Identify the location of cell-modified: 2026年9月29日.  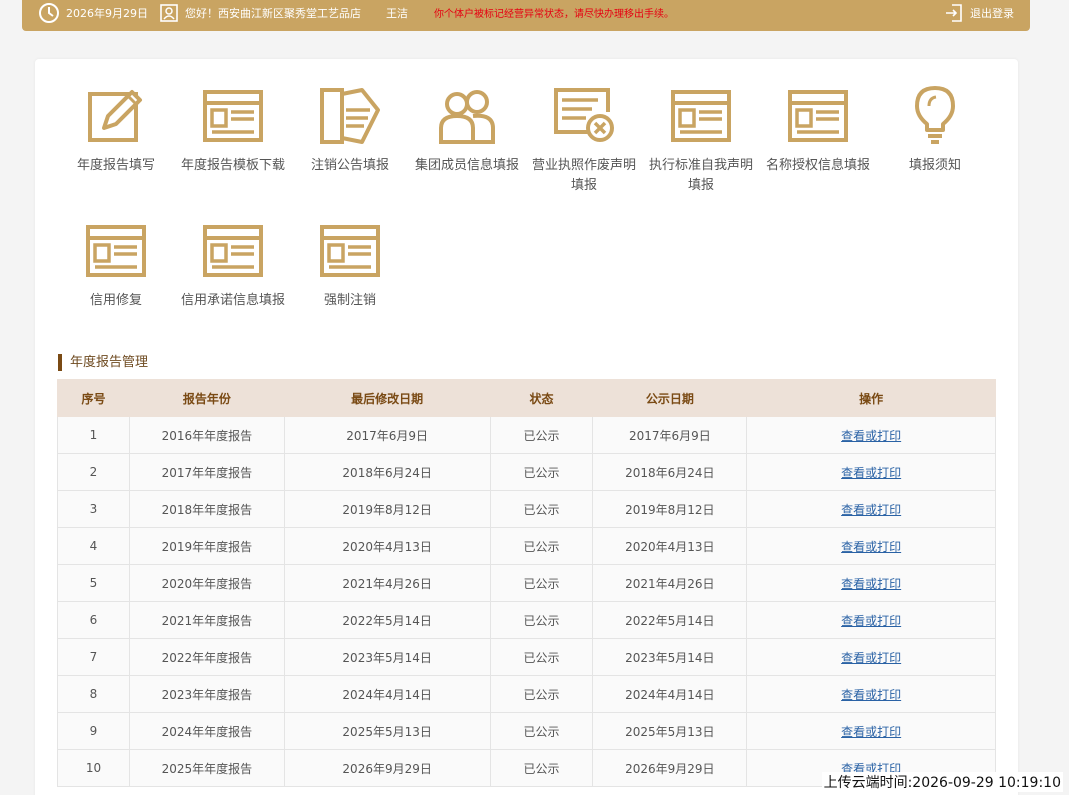
(387, 768).